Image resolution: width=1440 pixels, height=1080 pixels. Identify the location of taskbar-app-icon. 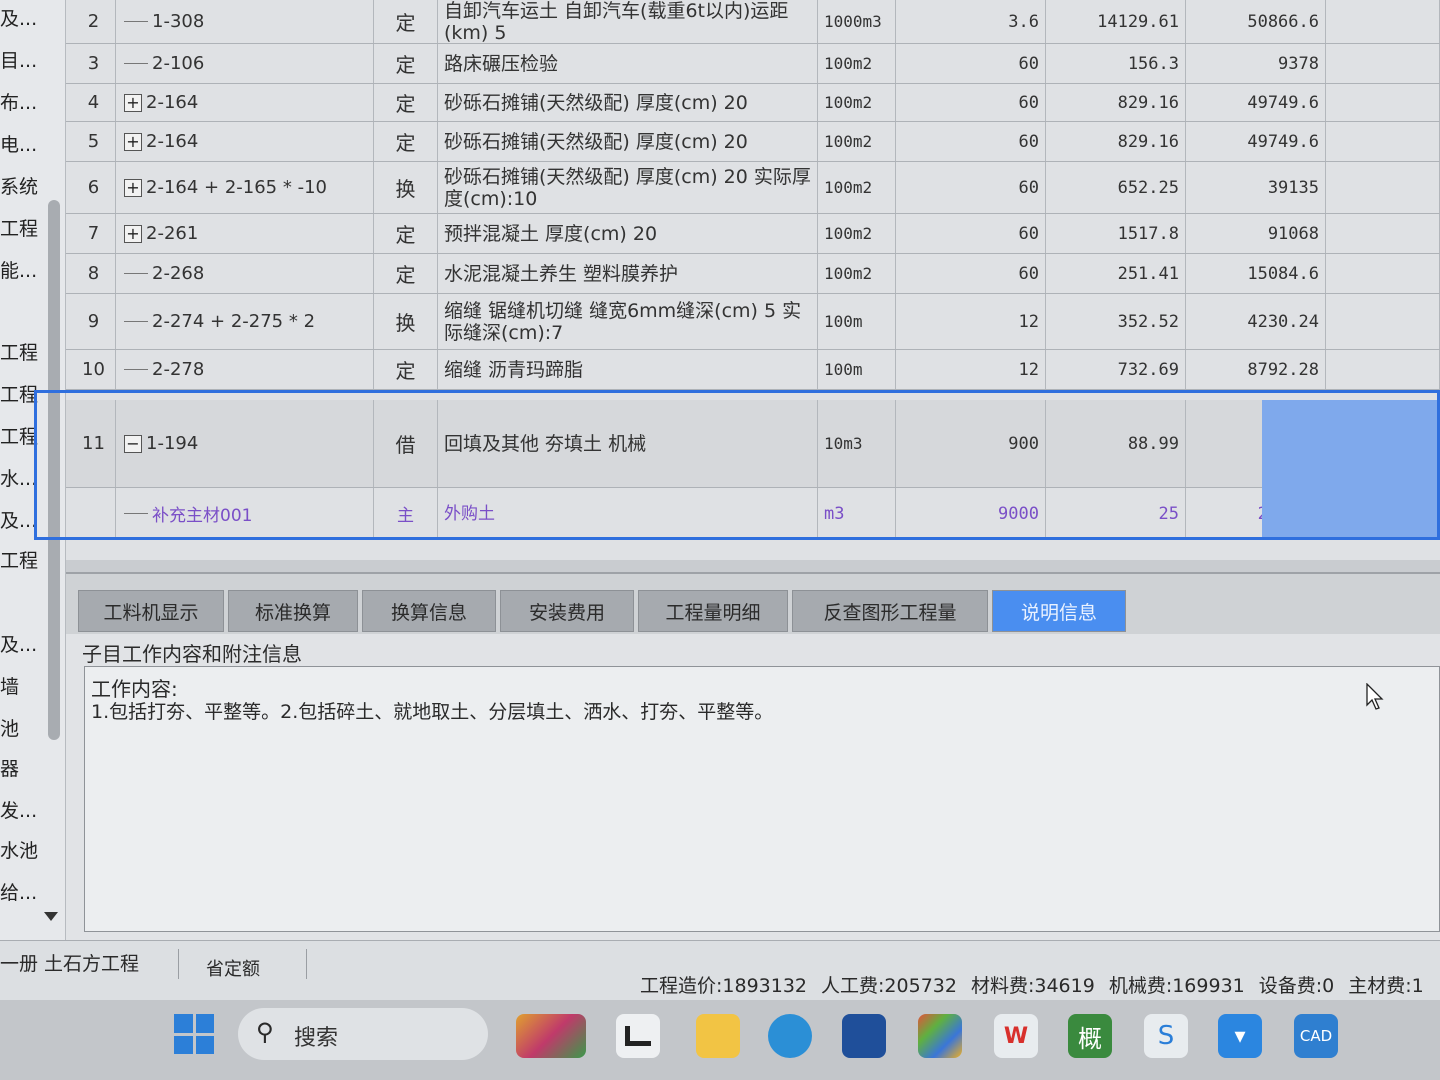
(551, 1036).